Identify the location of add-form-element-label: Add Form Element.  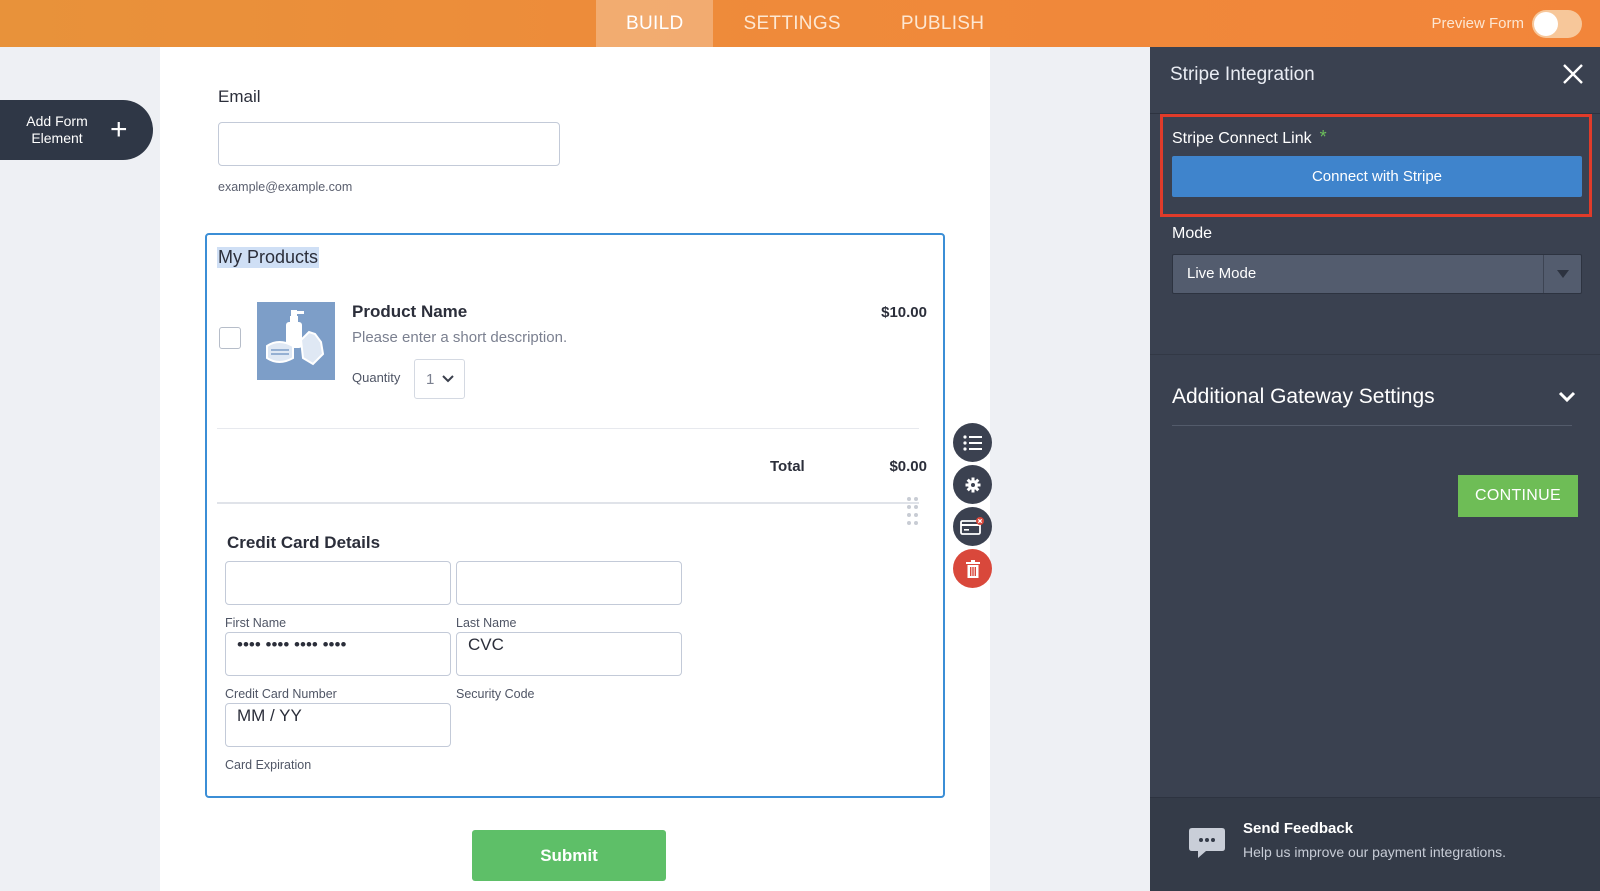
(57, 130).